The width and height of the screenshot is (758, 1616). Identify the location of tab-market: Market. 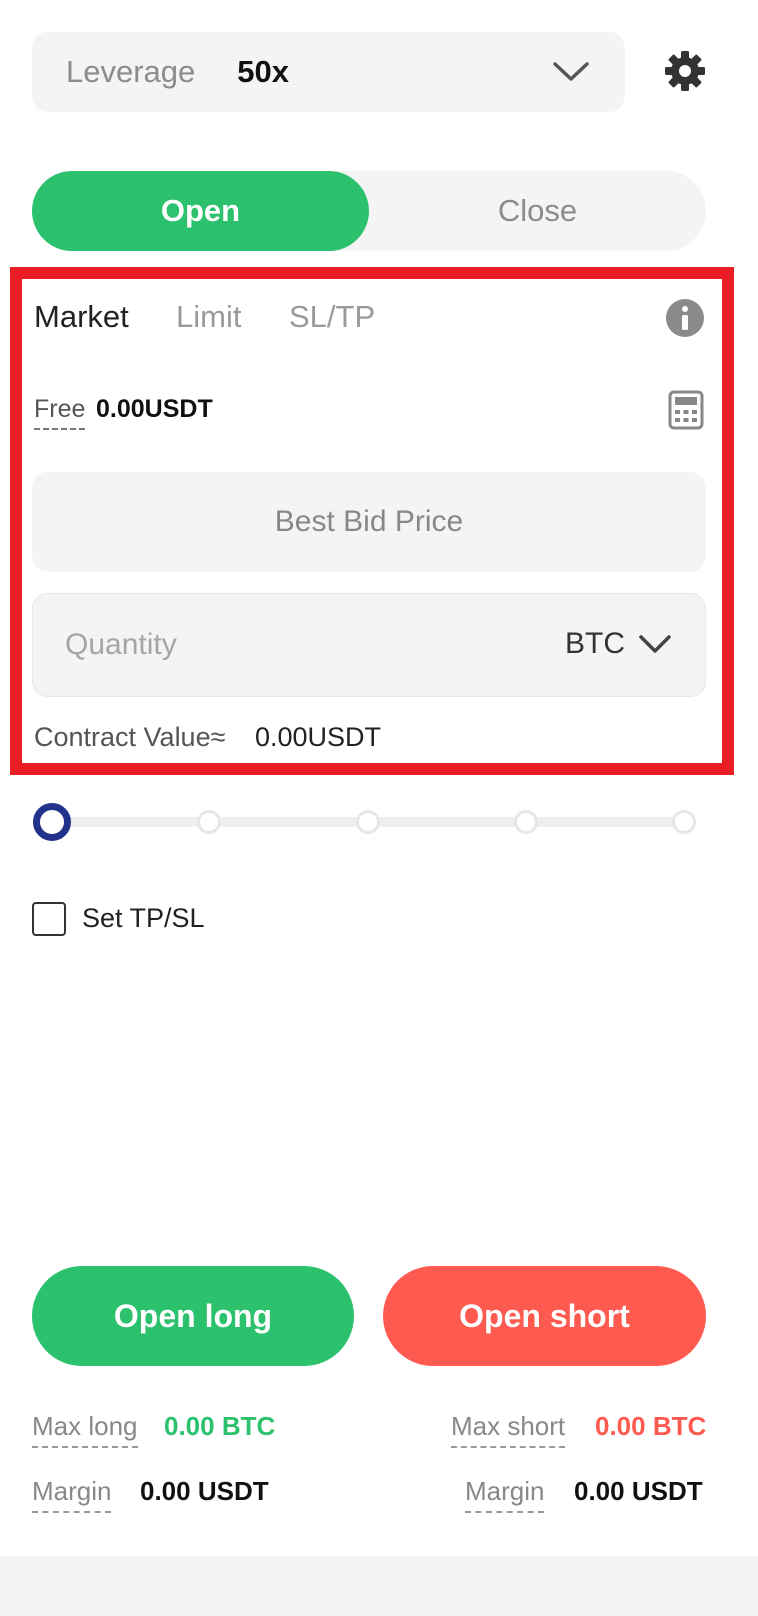
(81, 317).